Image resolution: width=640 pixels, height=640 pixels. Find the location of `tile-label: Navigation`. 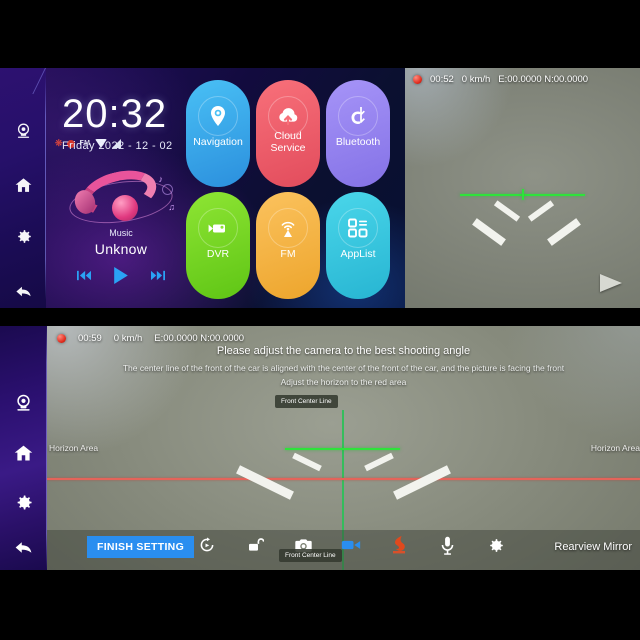

tile-label: Navigation is located at coordinates (218, 142).